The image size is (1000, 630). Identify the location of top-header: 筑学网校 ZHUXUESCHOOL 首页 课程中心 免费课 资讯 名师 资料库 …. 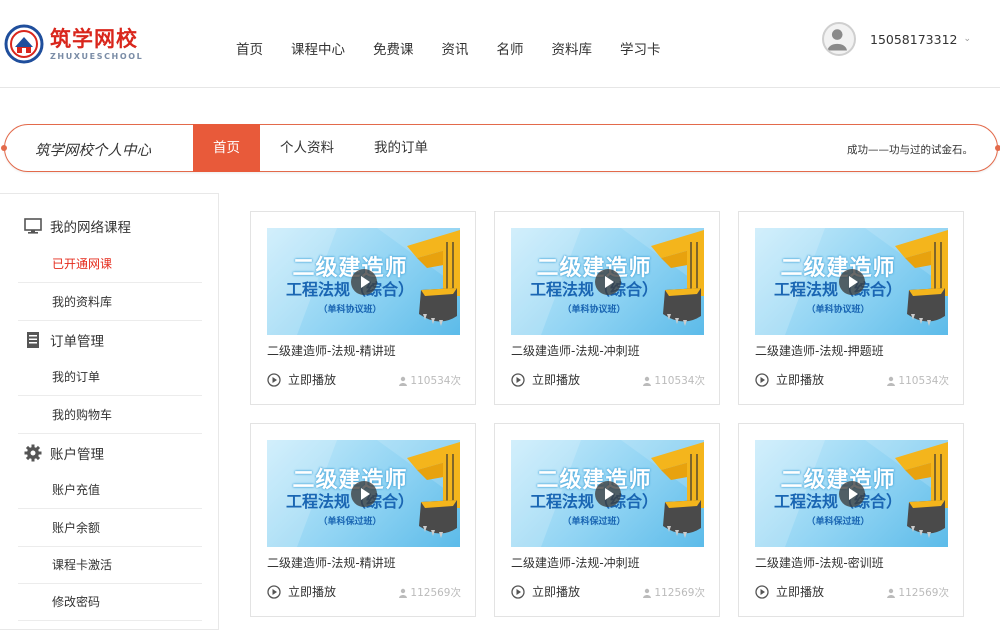
(500, 44).